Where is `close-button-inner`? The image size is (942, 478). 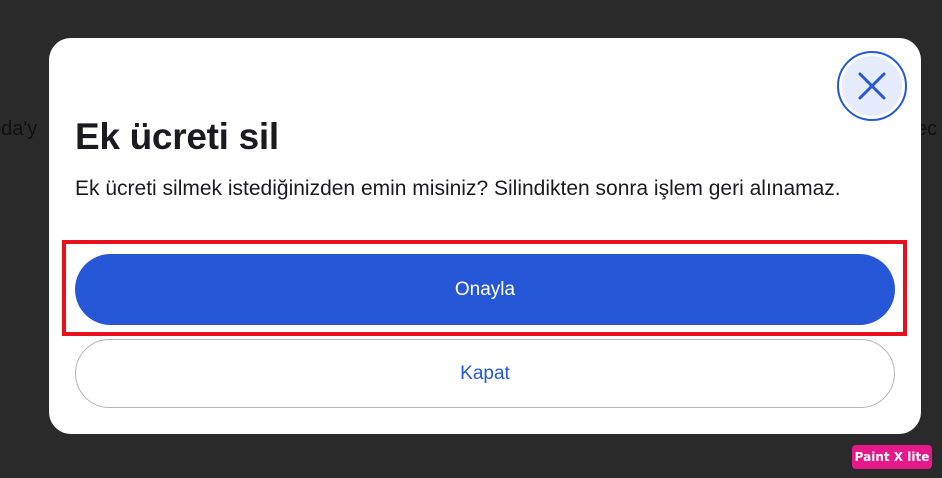 close-button-inner is located at coordinates (872, 86).